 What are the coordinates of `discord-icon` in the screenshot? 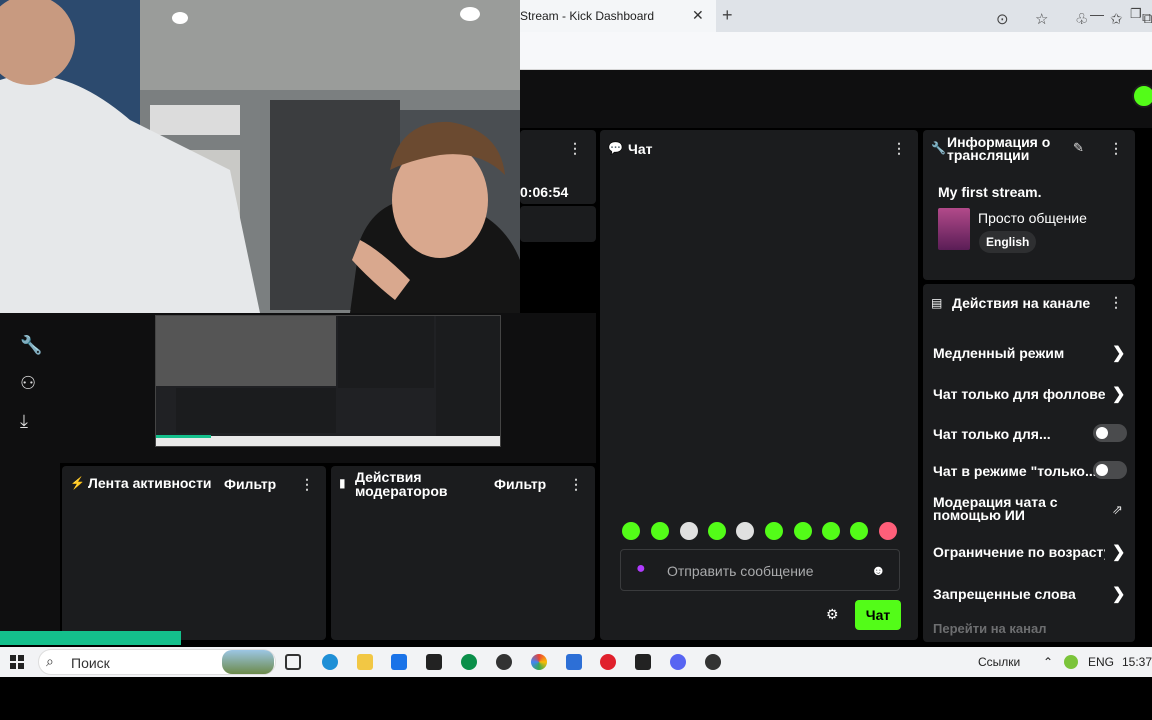 It's located at (678, 662).